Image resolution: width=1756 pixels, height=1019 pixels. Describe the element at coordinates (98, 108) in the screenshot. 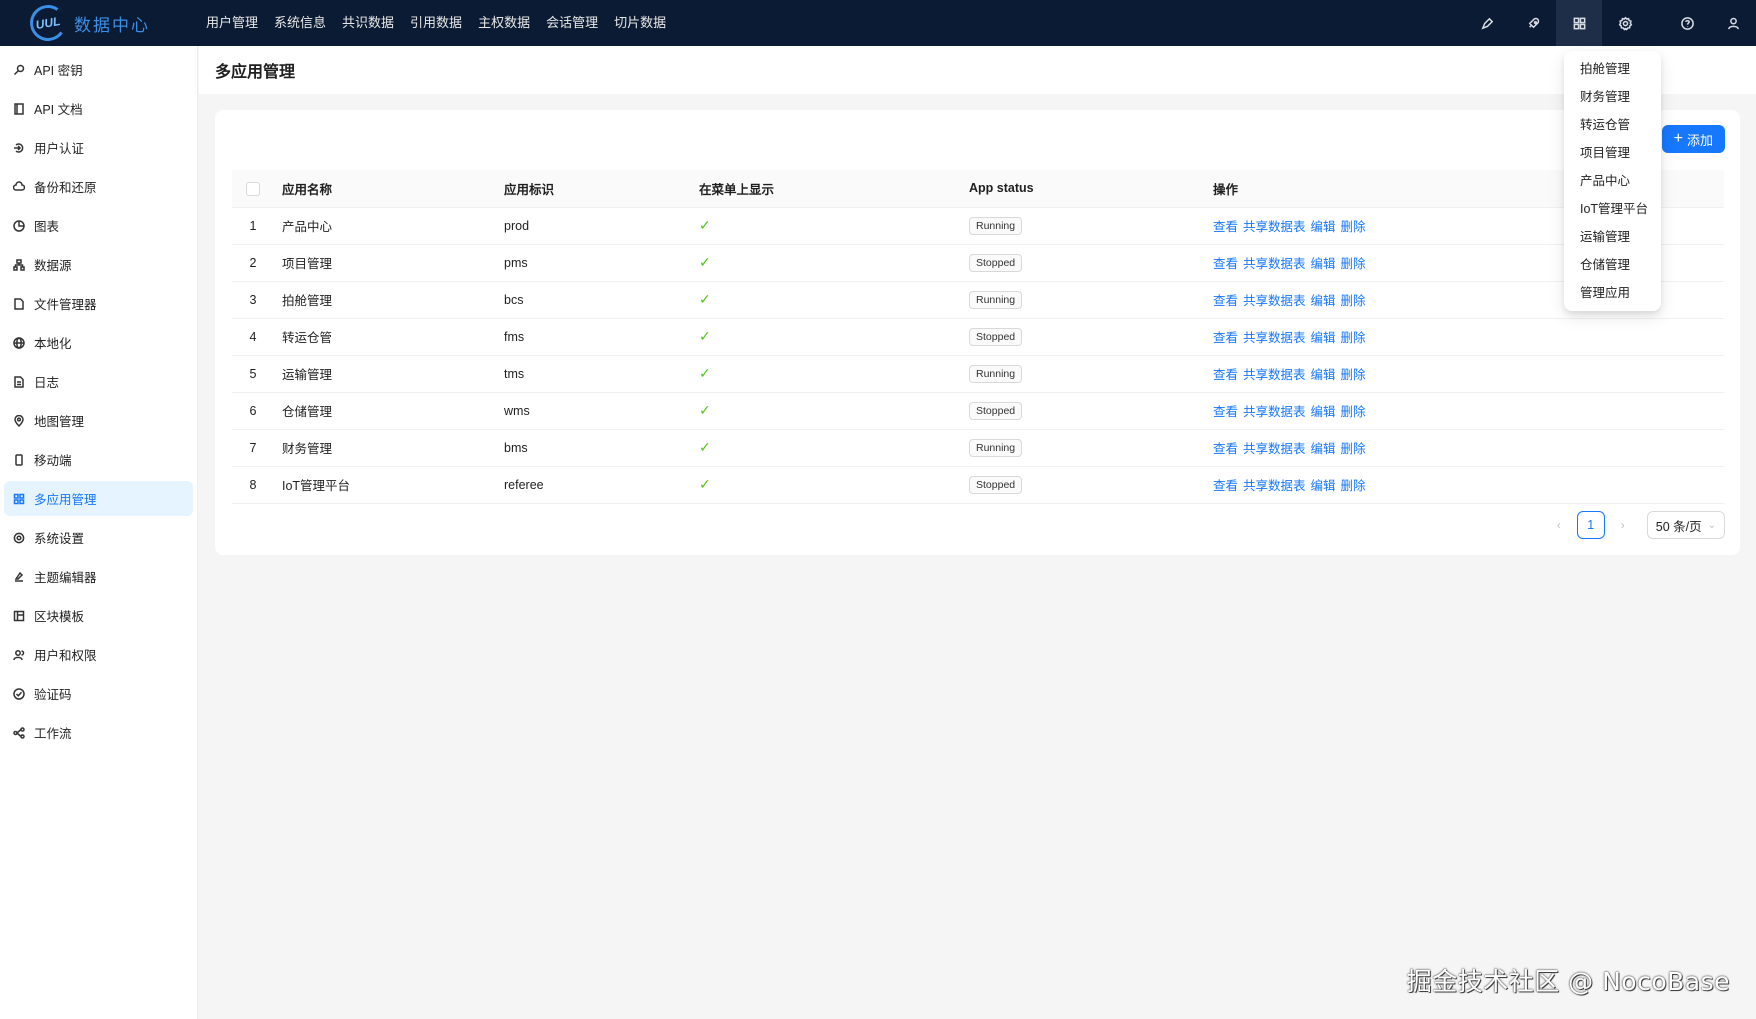

I see `sidebar-item-api-docs: API 文档` at that location.